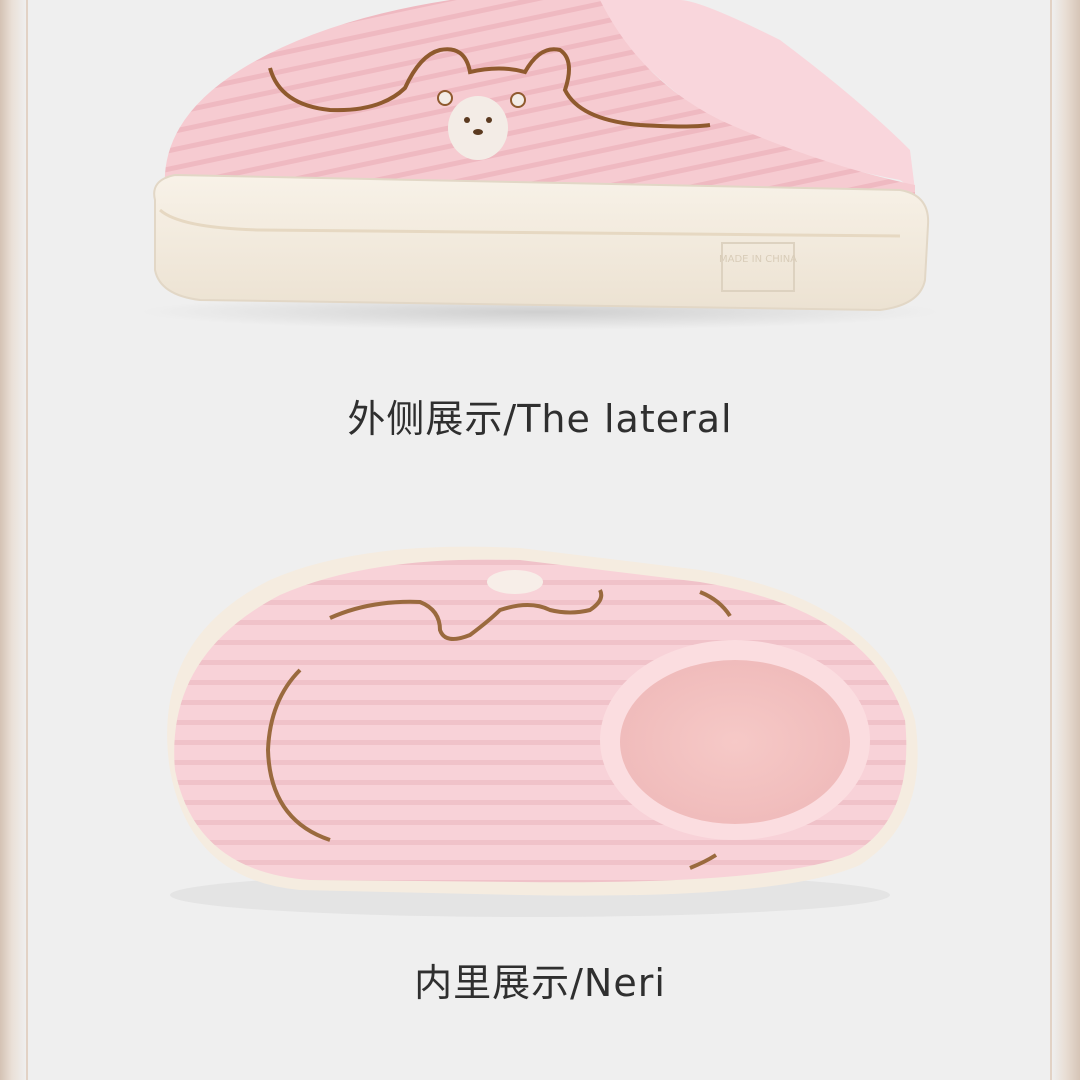 The height and width of the screenshot is (1080, 1080). Describe the element at coordinates (735, 742) in the screenshot. I see `top-insole` at that location.